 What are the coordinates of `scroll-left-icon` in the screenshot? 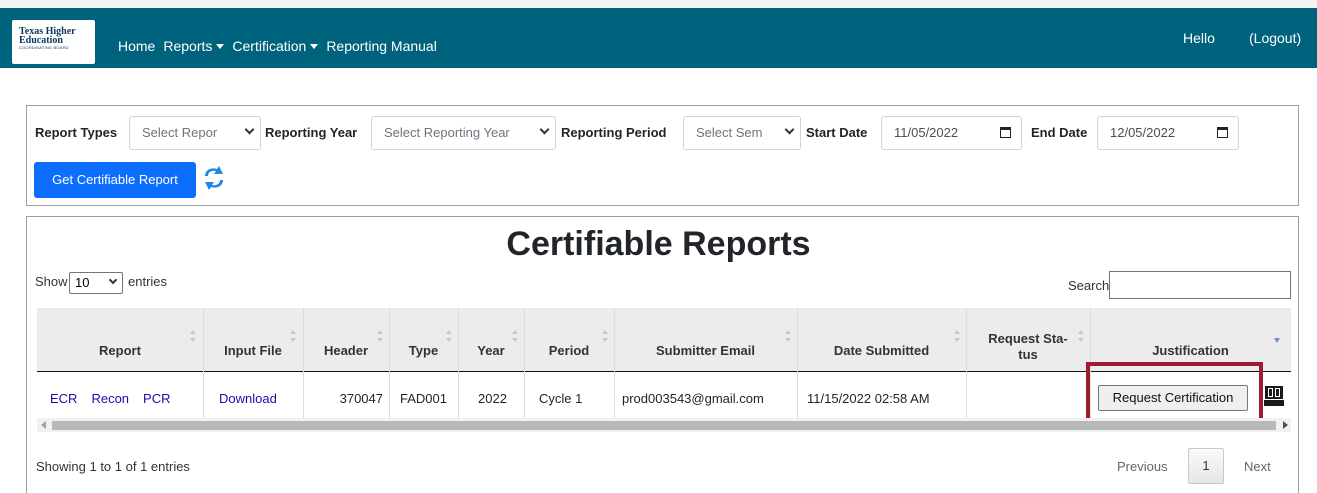 It's located at (43, 425).